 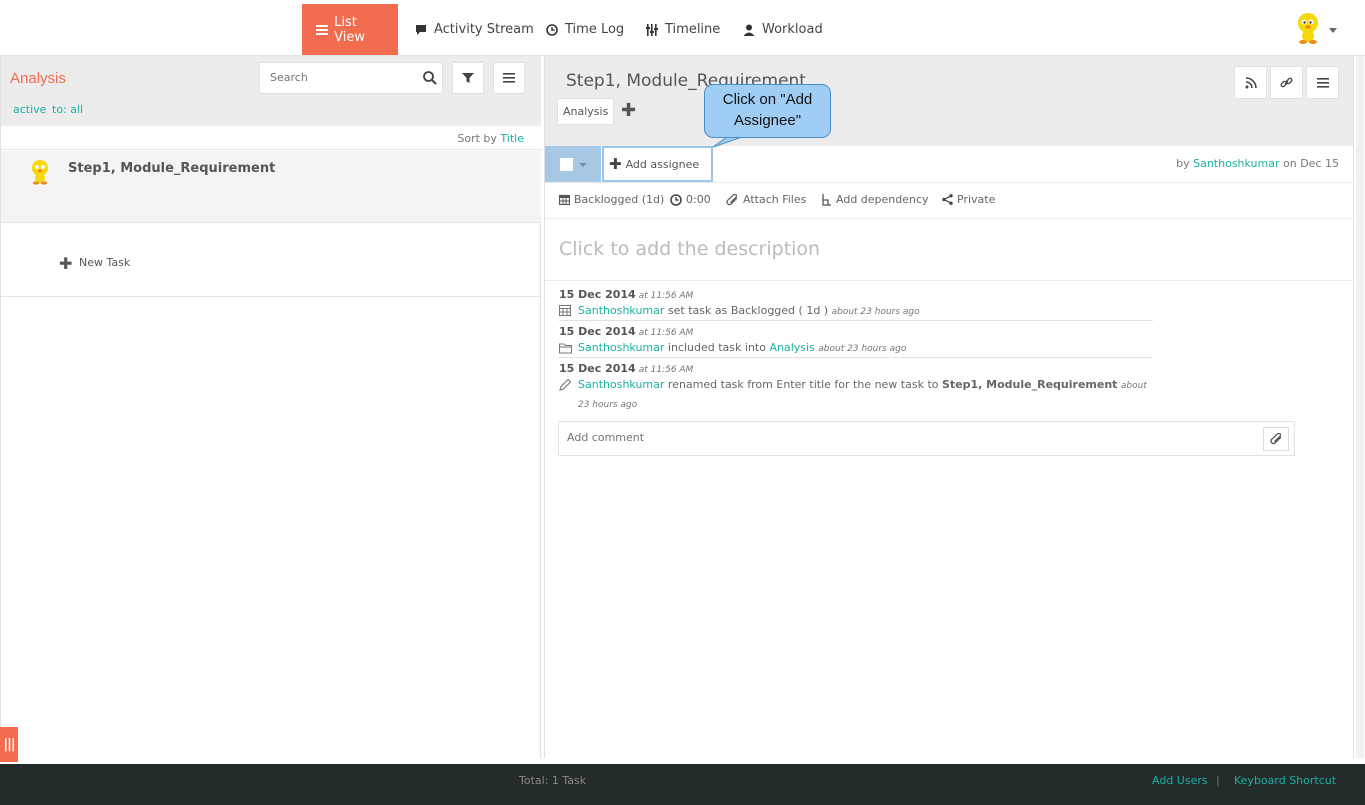 I want to click on privacy-button: Private, so click(x=968, y=199).